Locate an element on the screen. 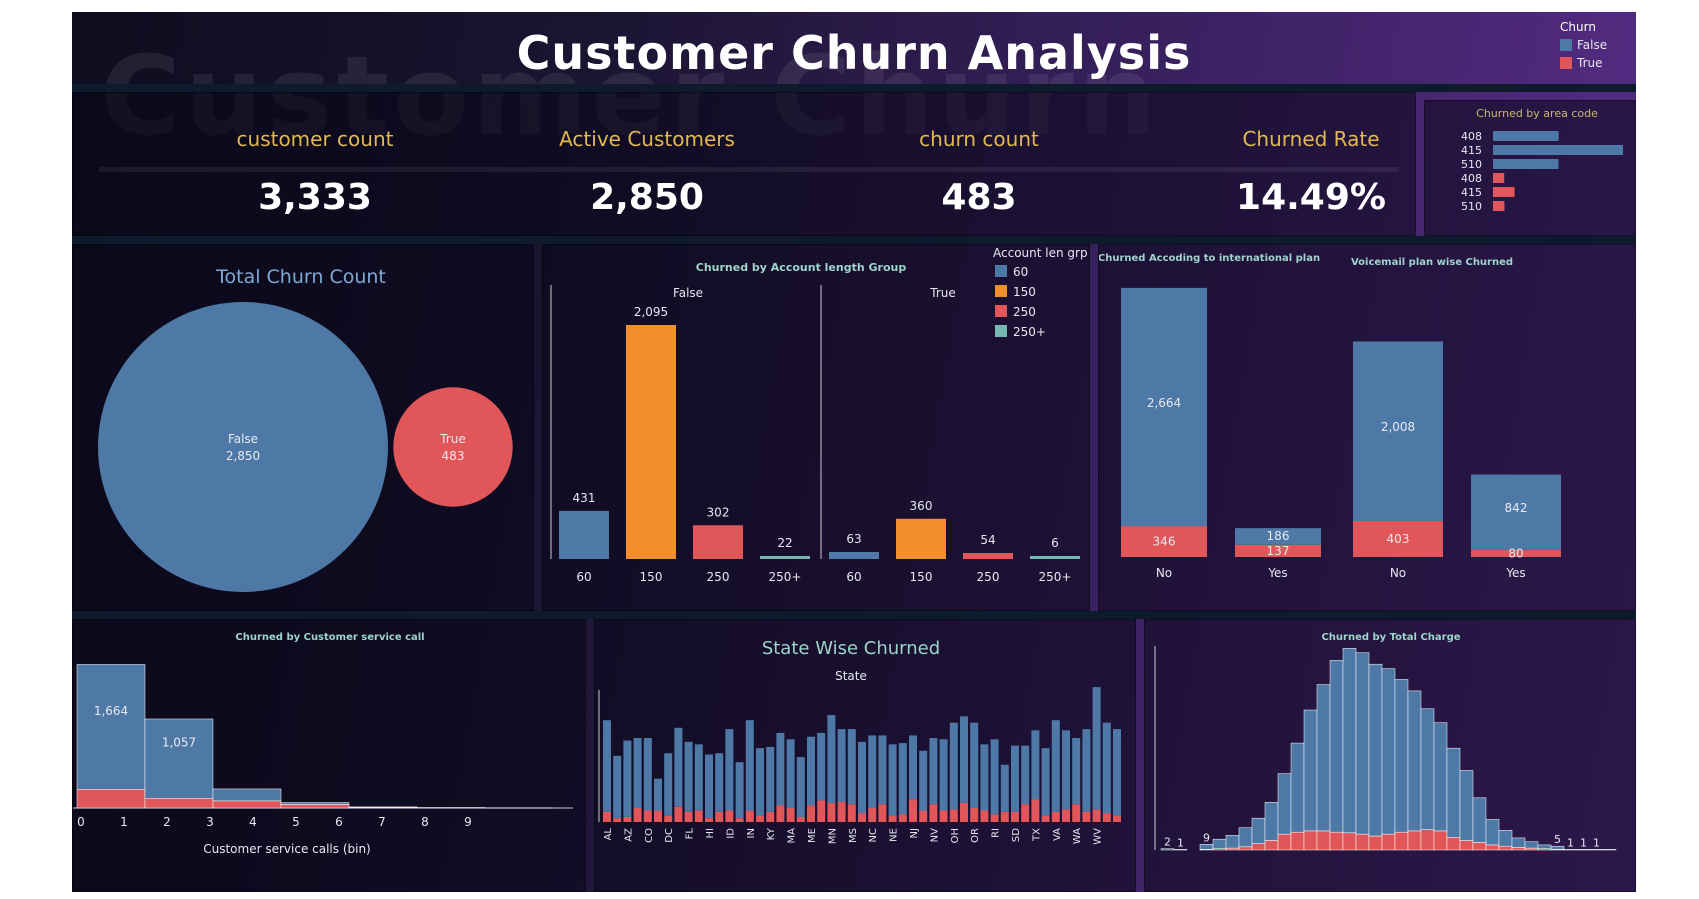 The image size is (1699, 899). total-charge-data-label: 2 is located at coordinates (1167, 842).